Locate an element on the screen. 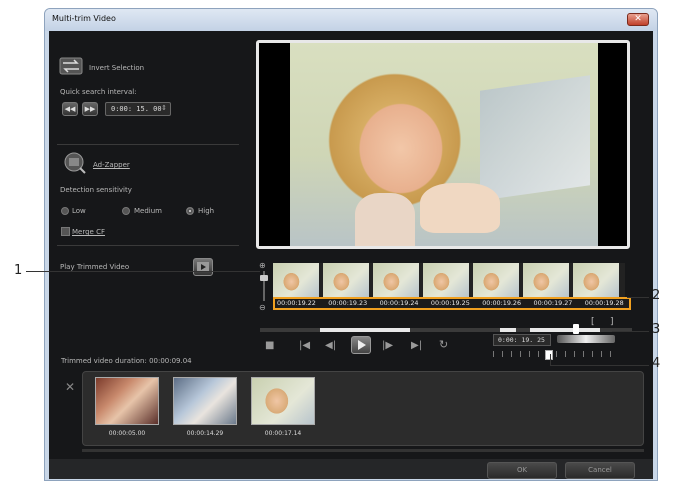  timecode-label: 00:00:19.25 is located at coordinates (450, 303).